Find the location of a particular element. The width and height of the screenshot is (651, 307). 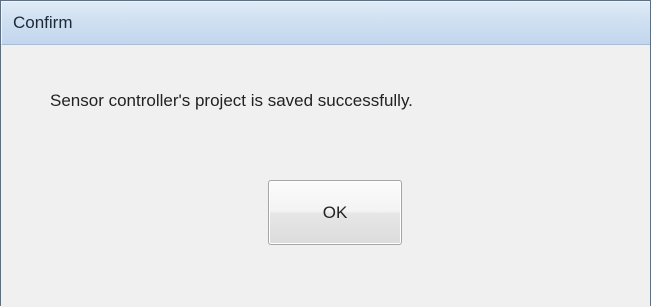

ok-button: OK is located at coordinates (335, 212).